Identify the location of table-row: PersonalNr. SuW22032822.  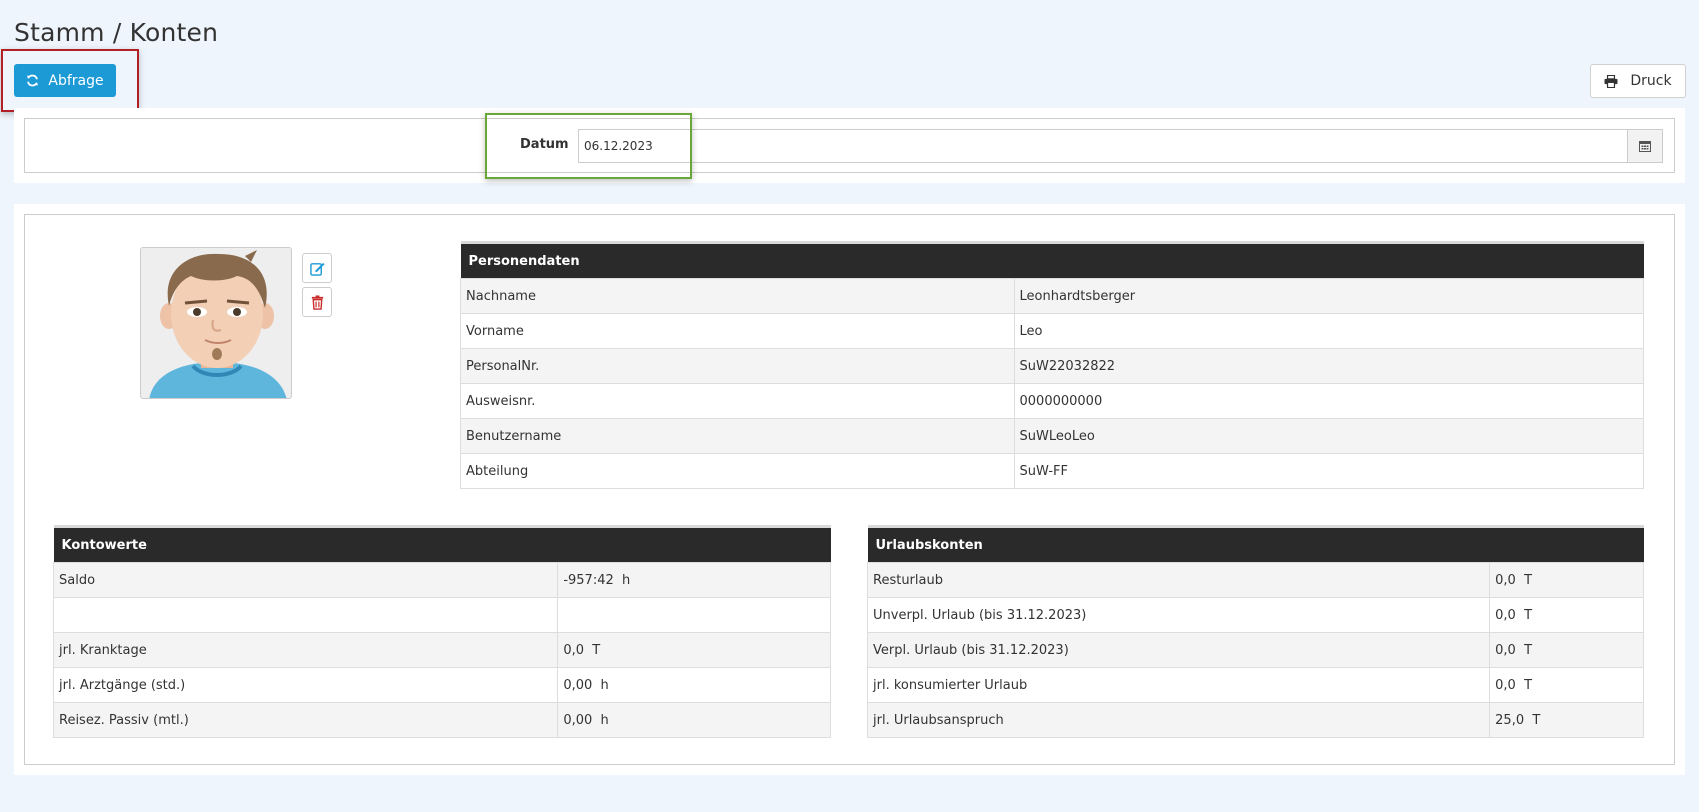
(1052, 366).